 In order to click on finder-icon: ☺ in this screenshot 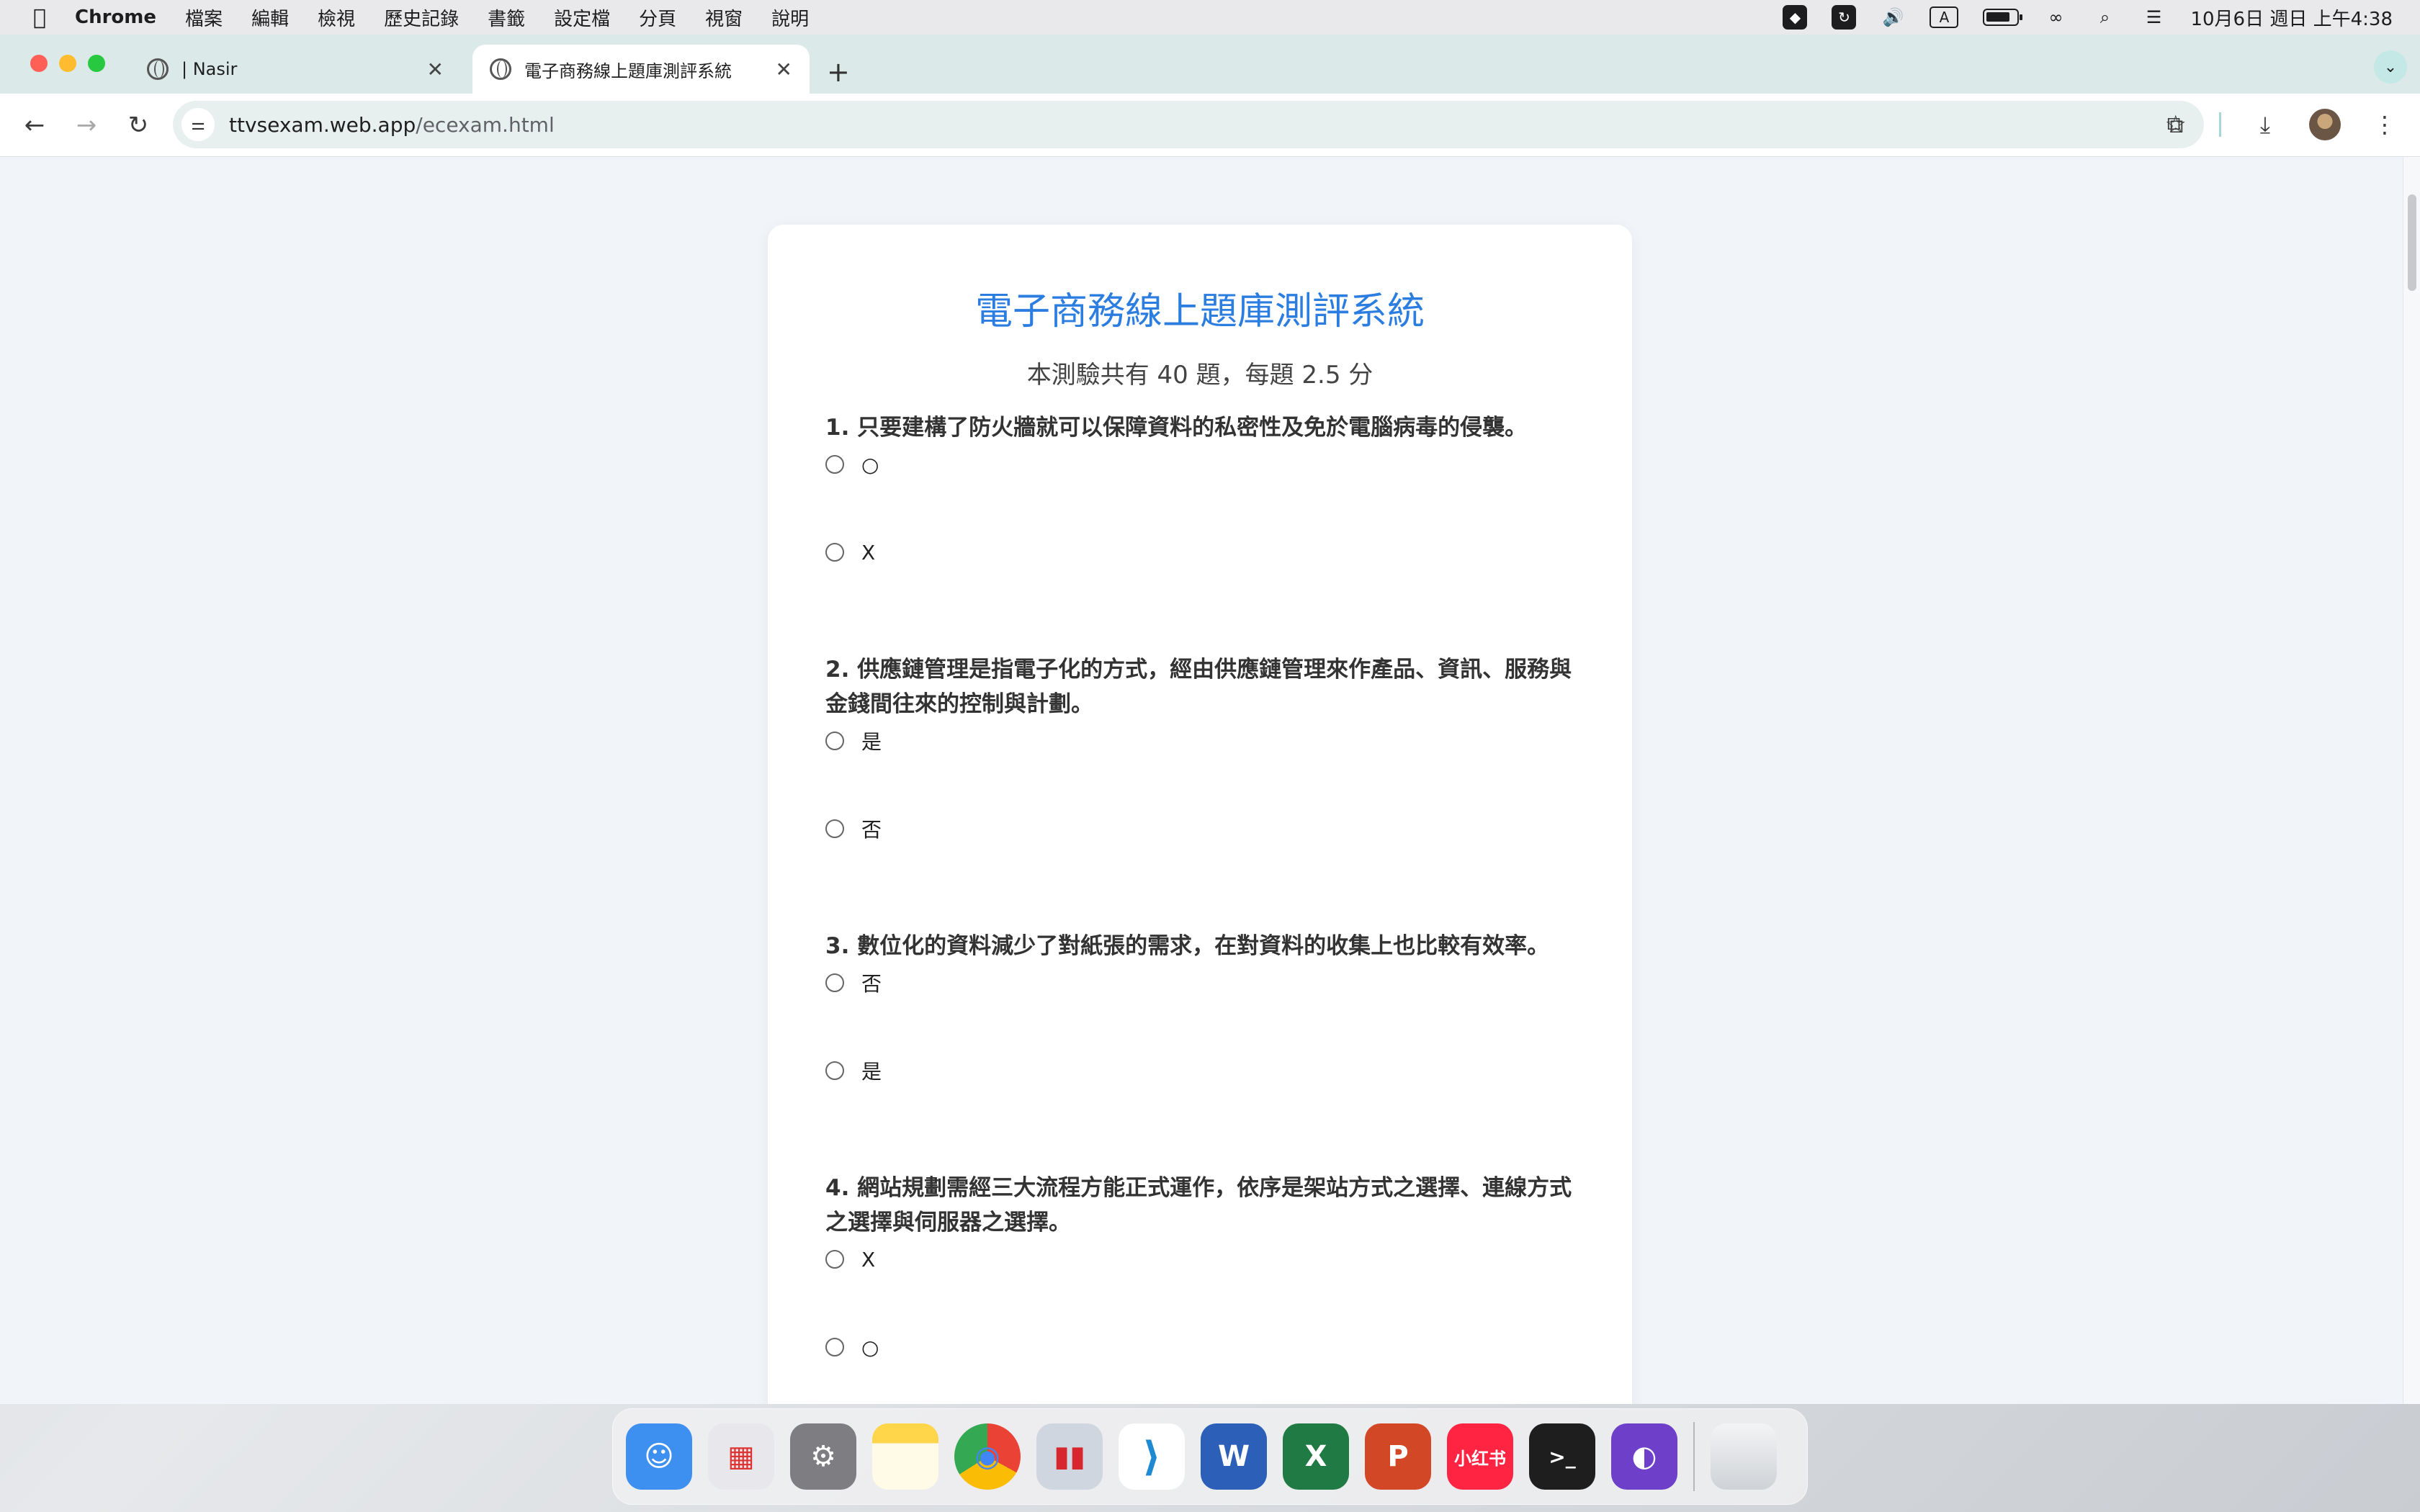, I will do `click(659, 1456)`.